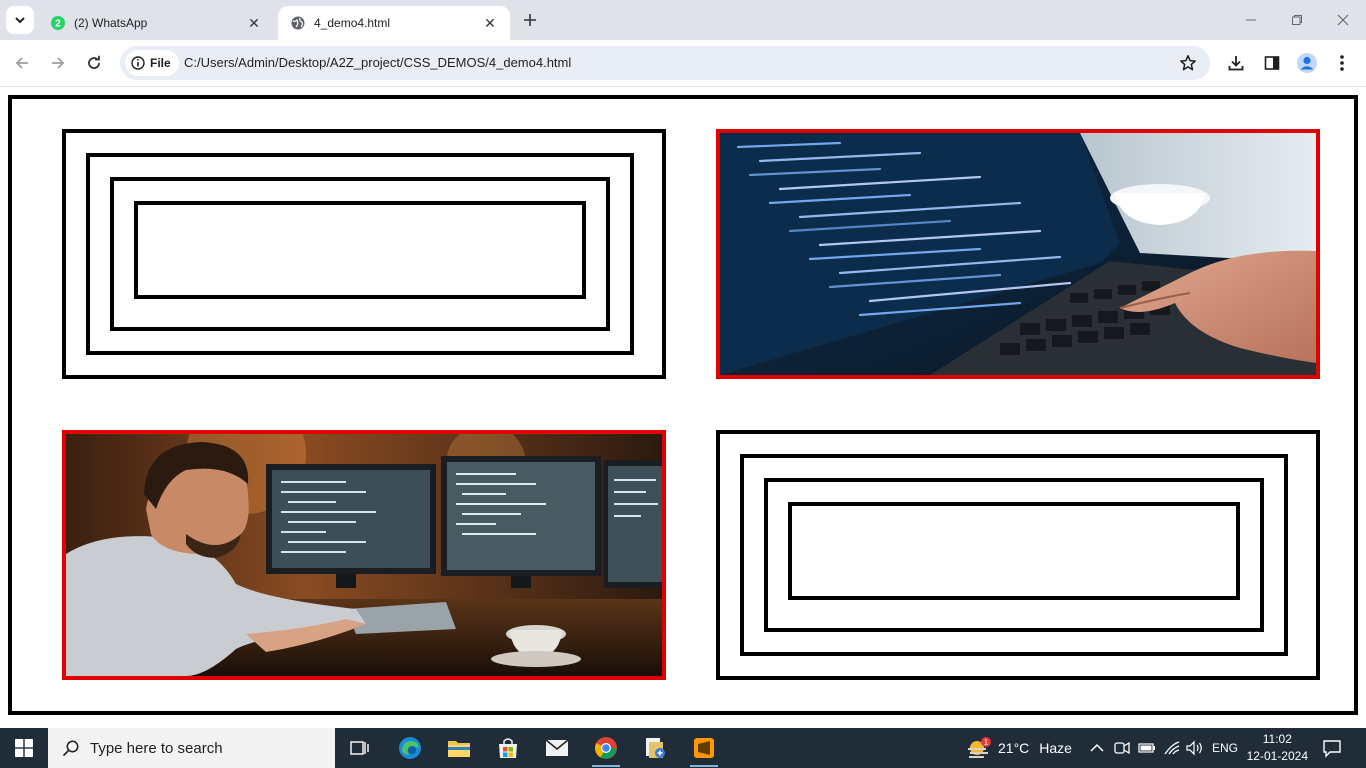 This screenshot has height=768, width=1366. Describe the element at coordinates (683, 20) in the screenshot. I see `tab-strip: 2 (2) WhatsApp ✕ 4_demo4.html ✕` at that location.